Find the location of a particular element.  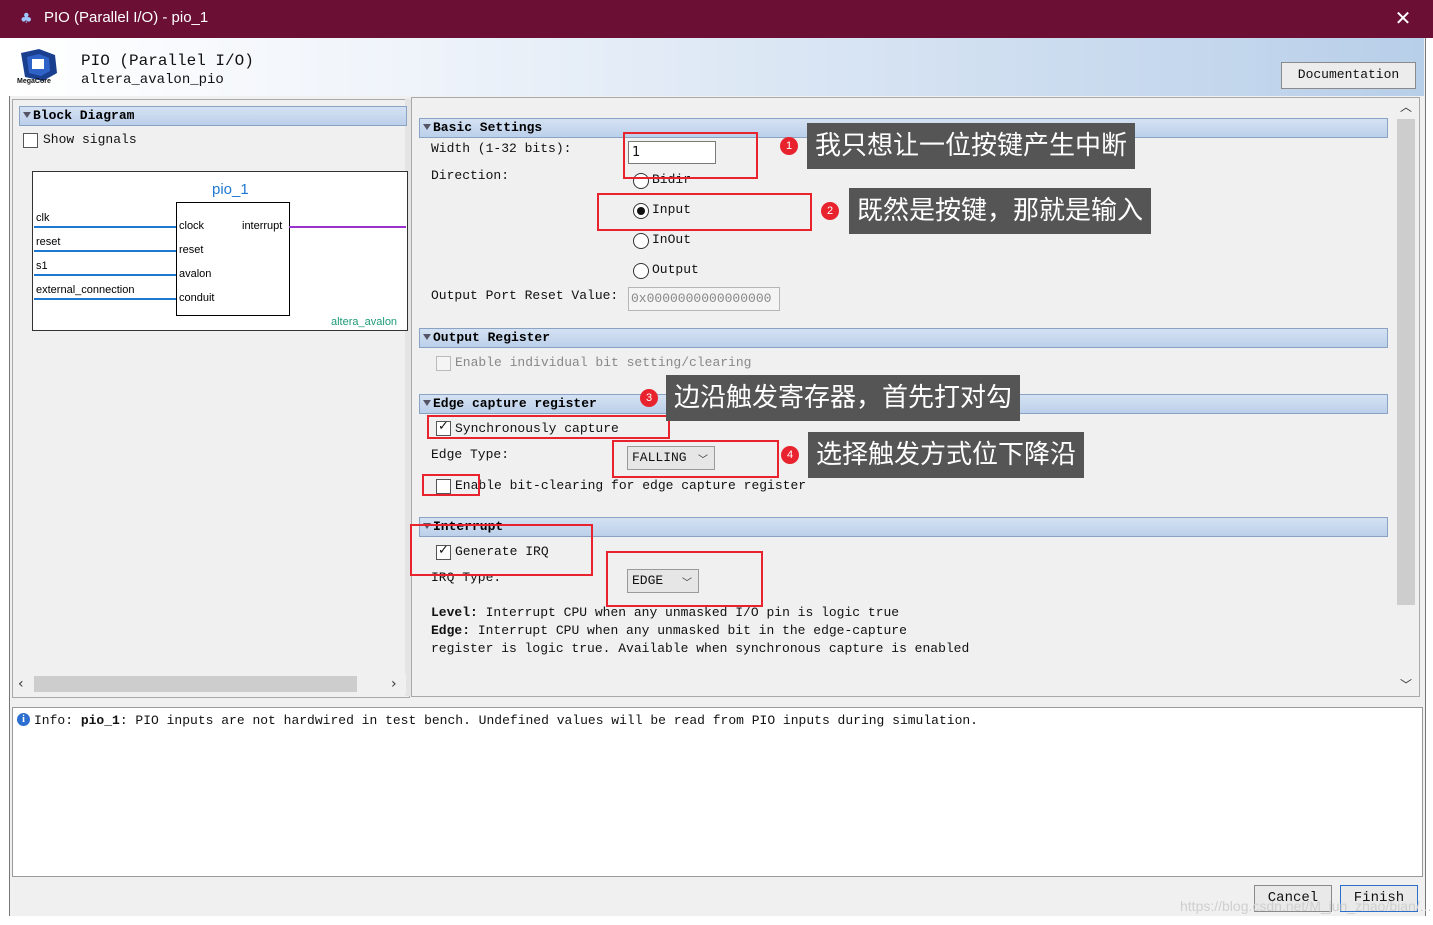

highlight-box-edge-type is located at coordinates (695, 459).